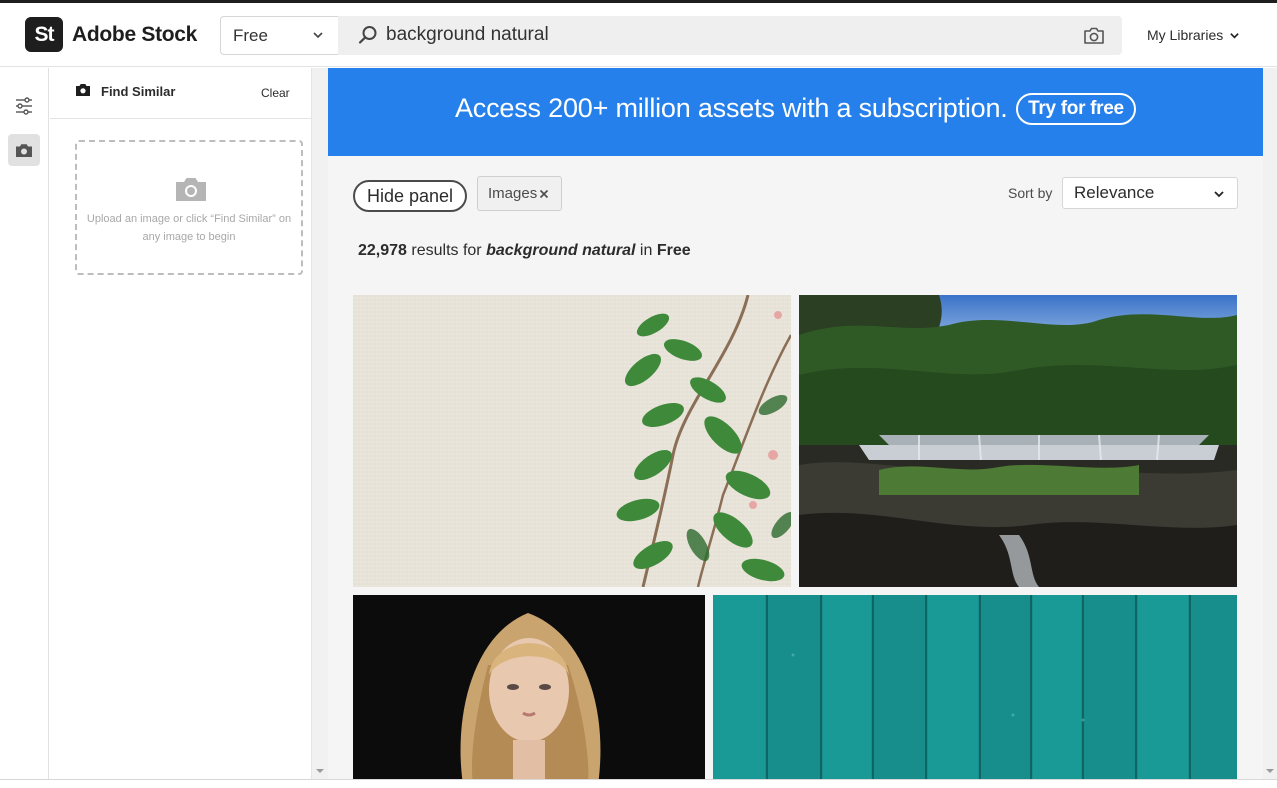 The image size is (1277, 788). What do you see at coordinates (513, 193) in the screenshot?
I see `filter-chip-label: Images` at bounding box center [513, 193].